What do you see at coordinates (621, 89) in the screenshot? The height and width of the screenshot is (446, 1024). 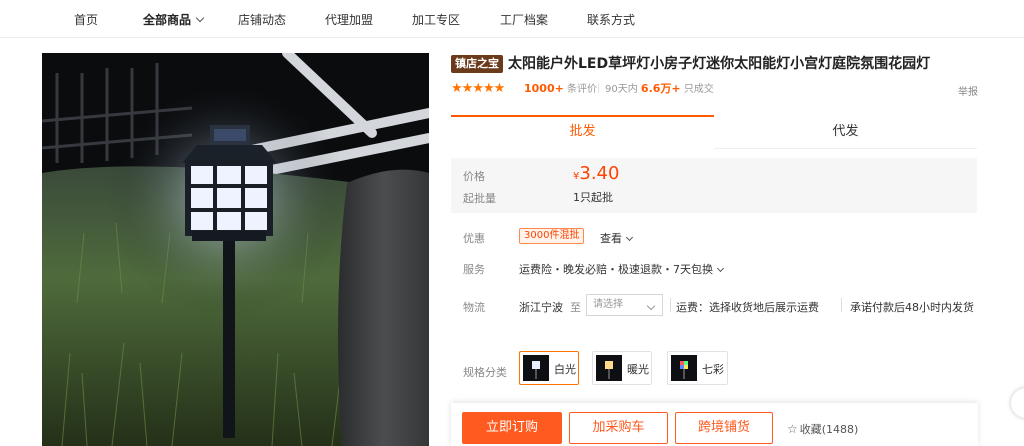 I see `sales-period: 90天内` at bounding box center [621, 89].